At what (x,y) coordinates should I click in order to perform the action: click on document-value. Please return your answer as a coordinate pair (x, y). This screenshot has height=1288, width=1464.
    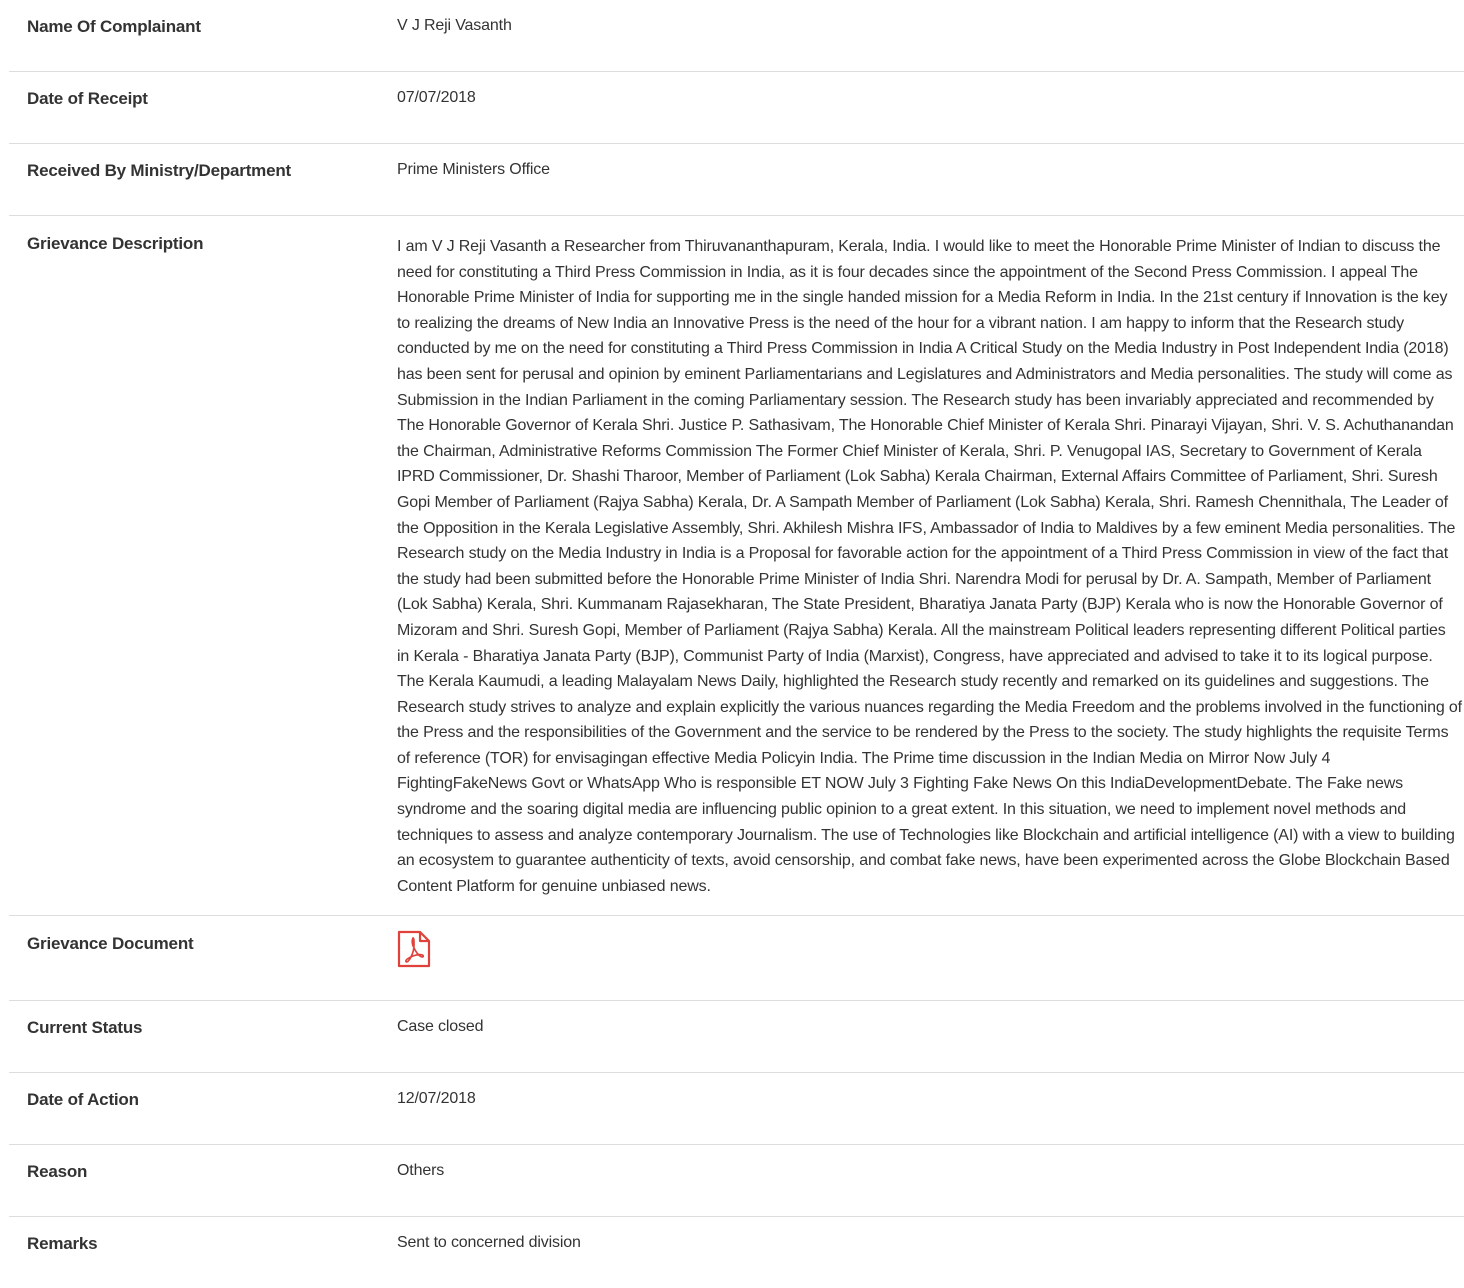
    Looking at the image, I should click on (930, 958).